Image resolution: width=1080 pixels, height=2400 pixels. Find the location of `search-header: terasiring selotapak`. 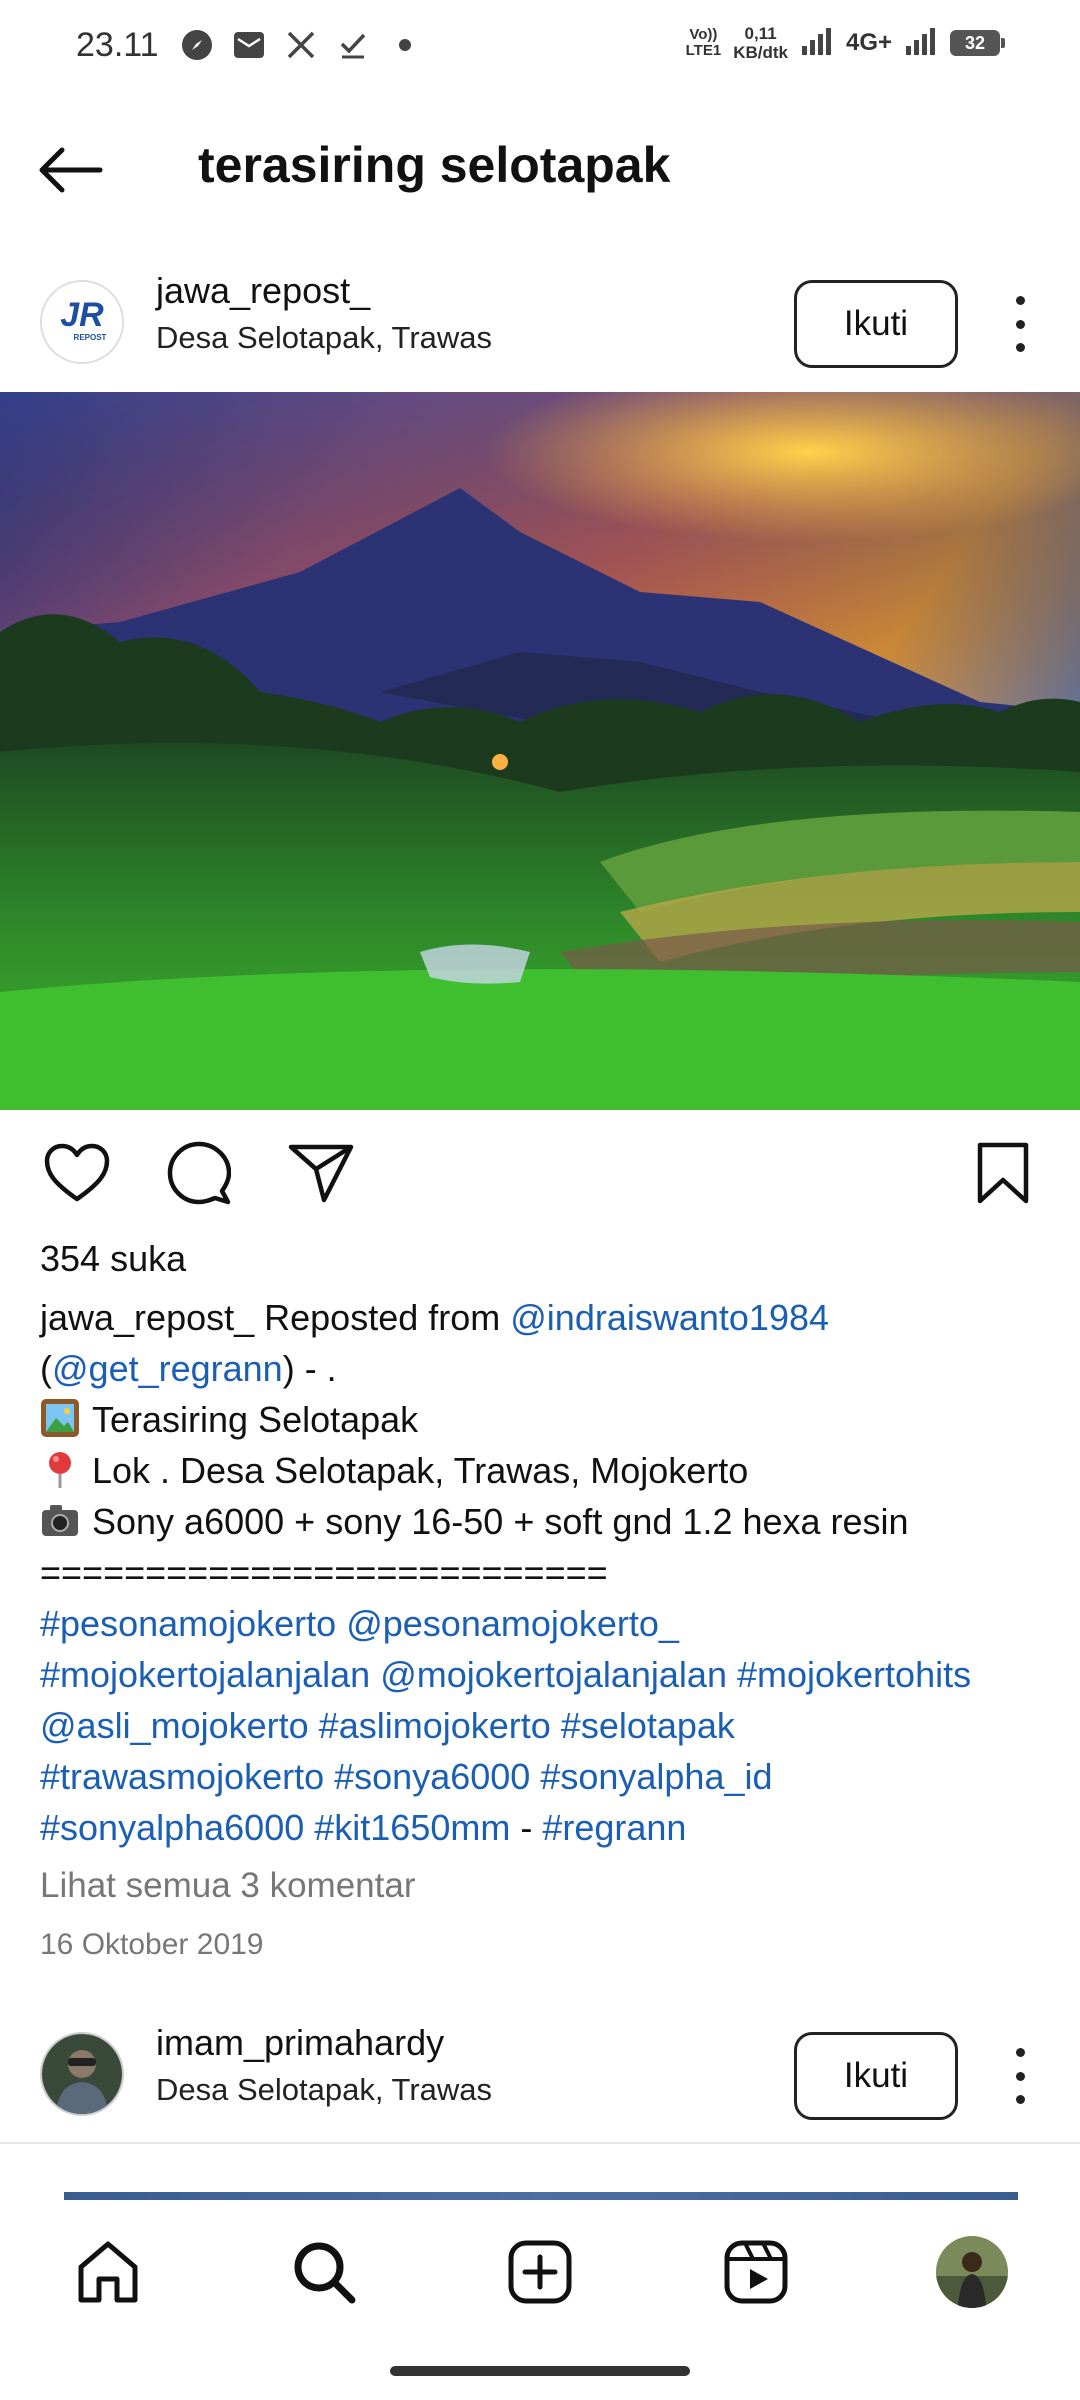

search-header: terasiring selotapak is located at coordinates (540, 170).